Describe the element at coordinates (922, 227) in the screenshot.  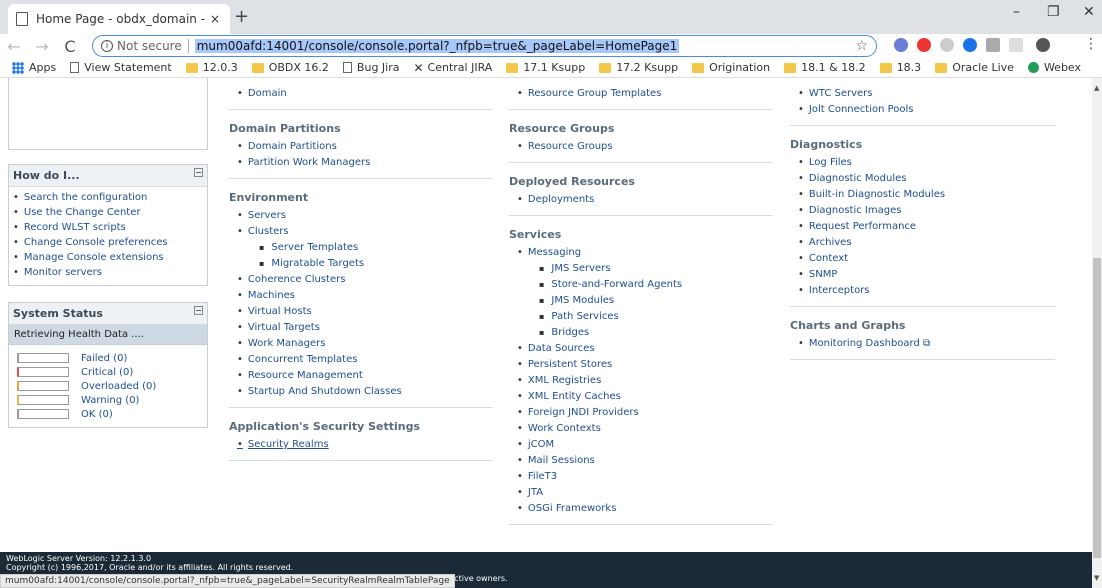
I see `link-request-performance: Request Performance` at that location.